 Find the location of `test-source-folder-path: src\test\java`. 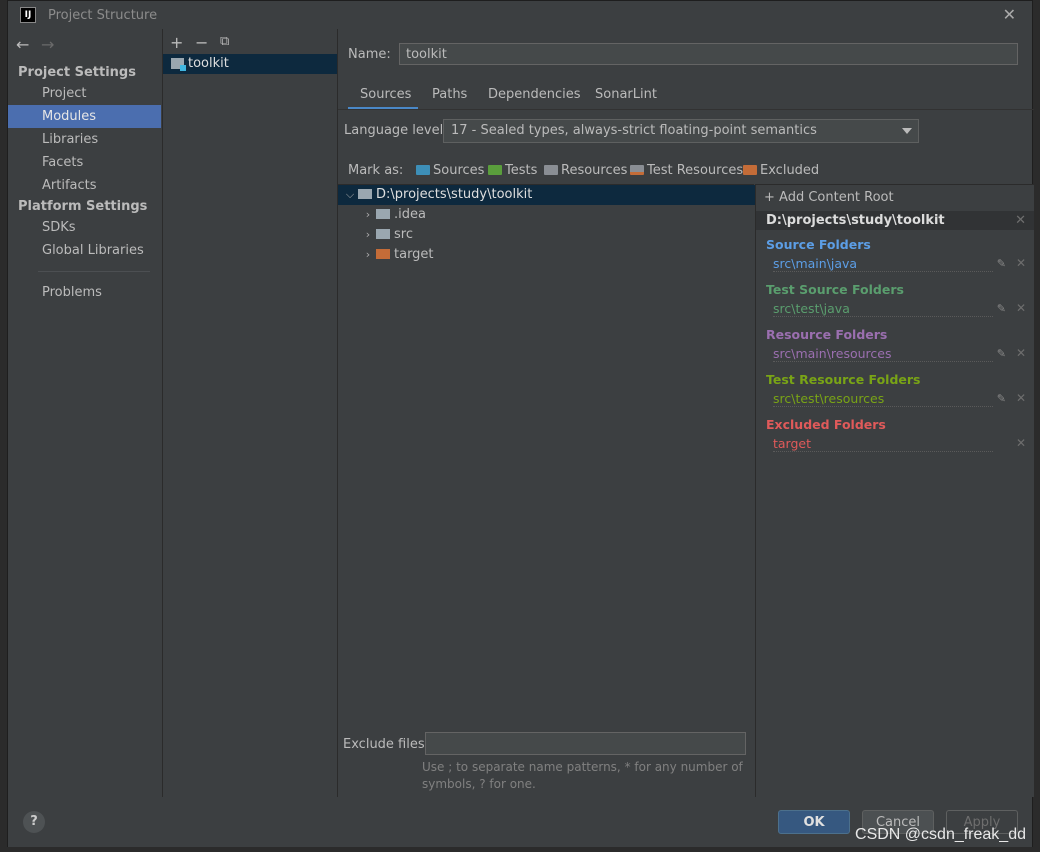

test-source-folder-path: src\test\java is located at coordinates (883, 309).